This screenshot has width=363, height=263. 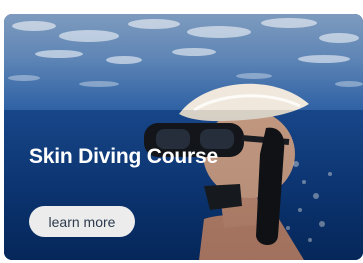 I want to click on learn-more-button: learn more, so click(x=82, y=221).